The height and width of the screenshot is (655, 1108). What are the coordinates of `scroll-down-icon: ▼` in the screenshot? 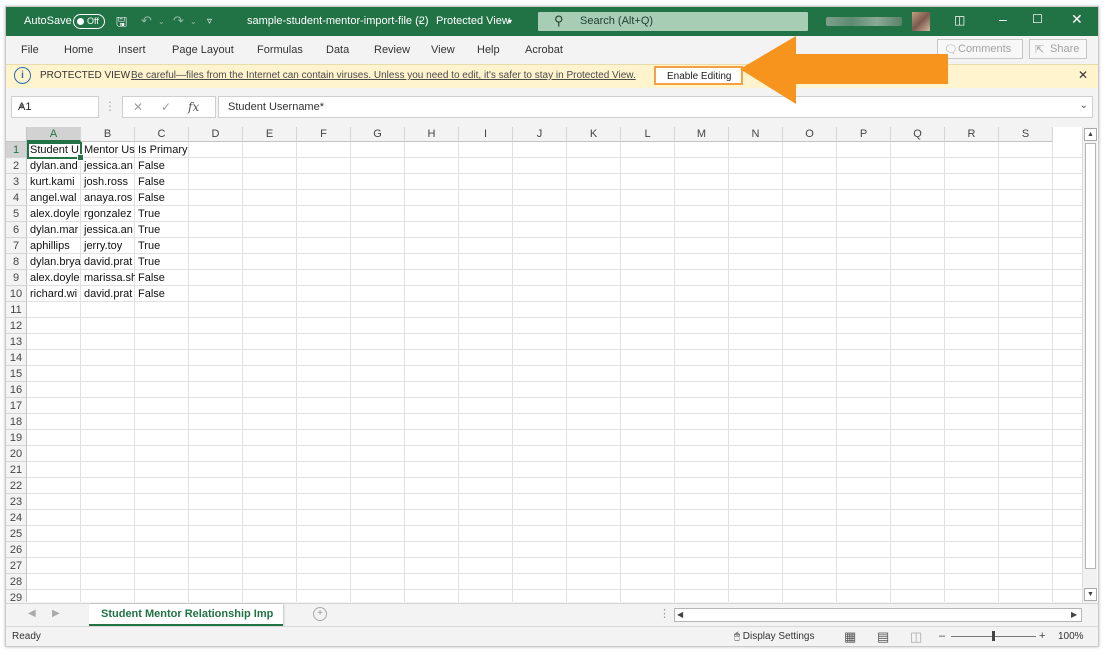 It's located at (1090, 594).